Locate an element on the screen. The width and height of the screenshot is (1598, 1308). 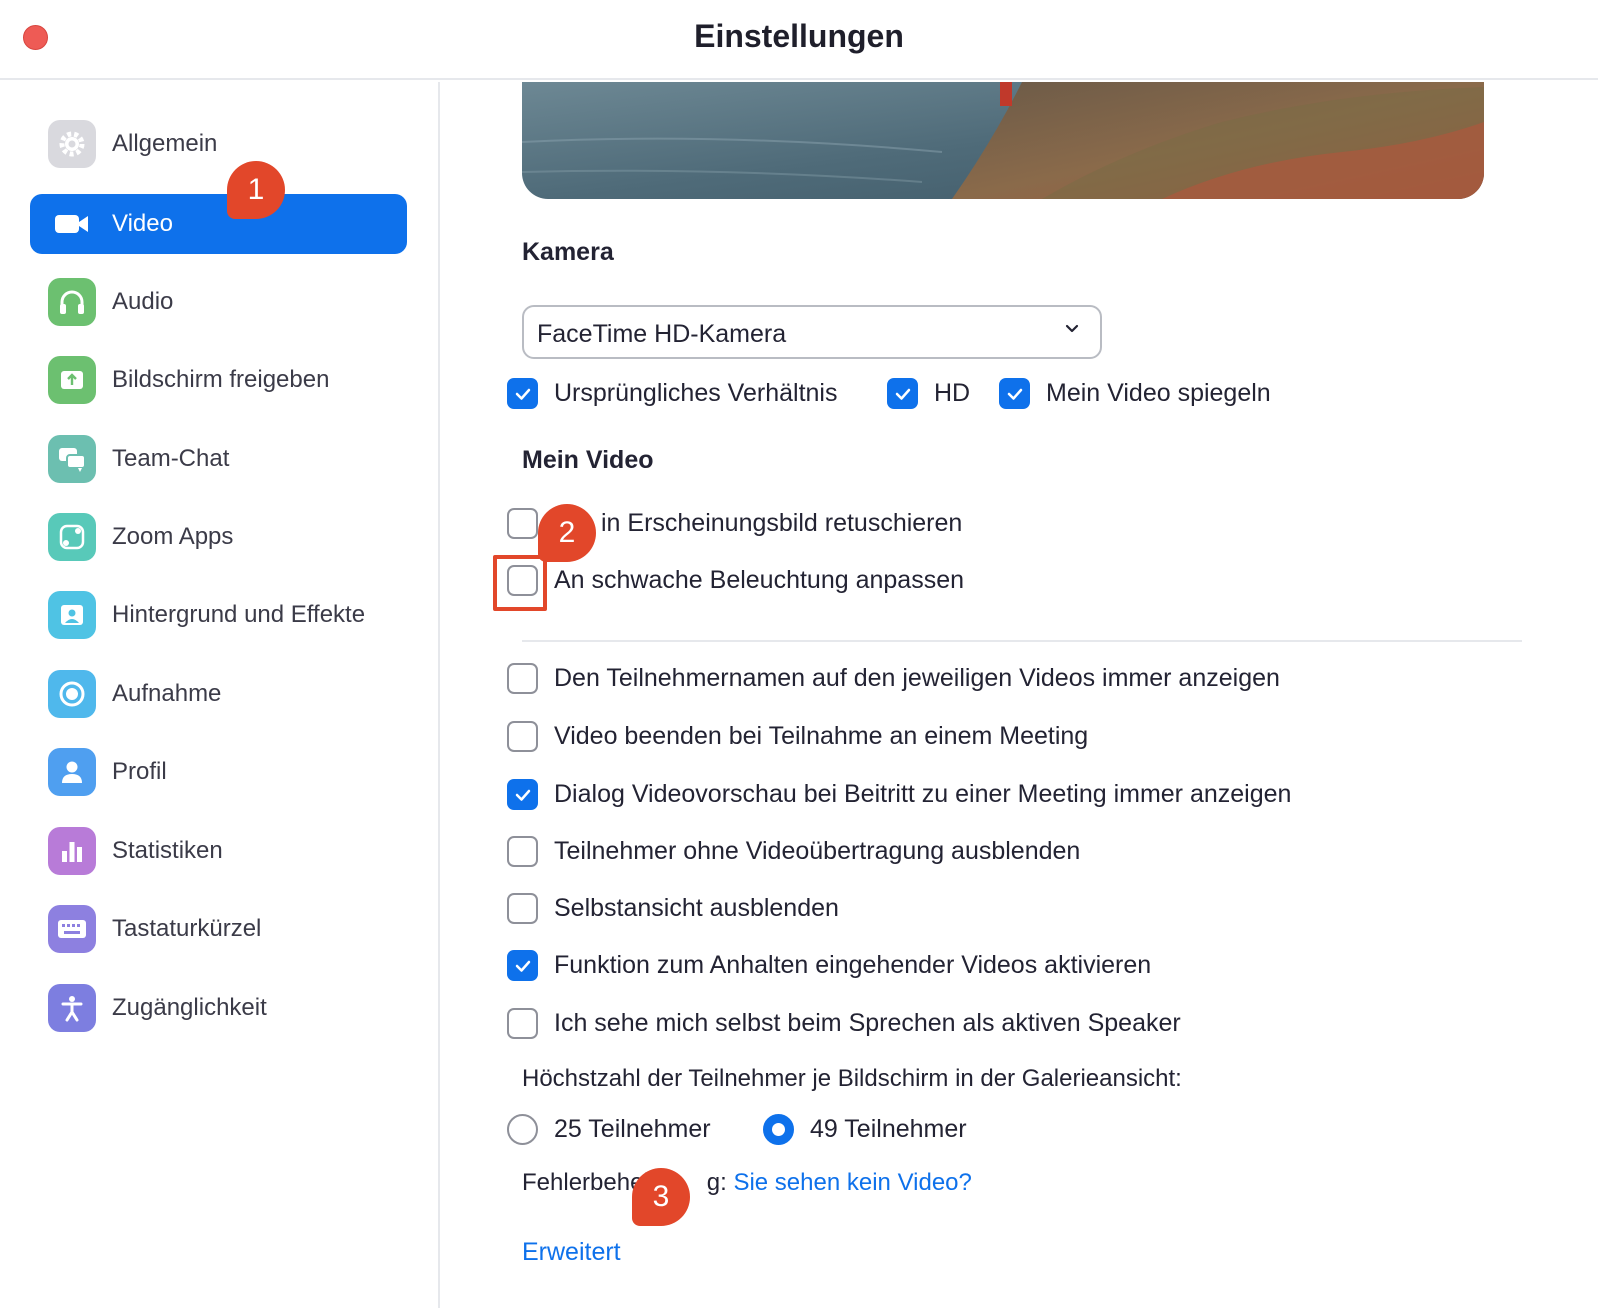
sidebar-item-tastaturkuerzel: Tastaturkürzel is located at coordinates (218, 929).